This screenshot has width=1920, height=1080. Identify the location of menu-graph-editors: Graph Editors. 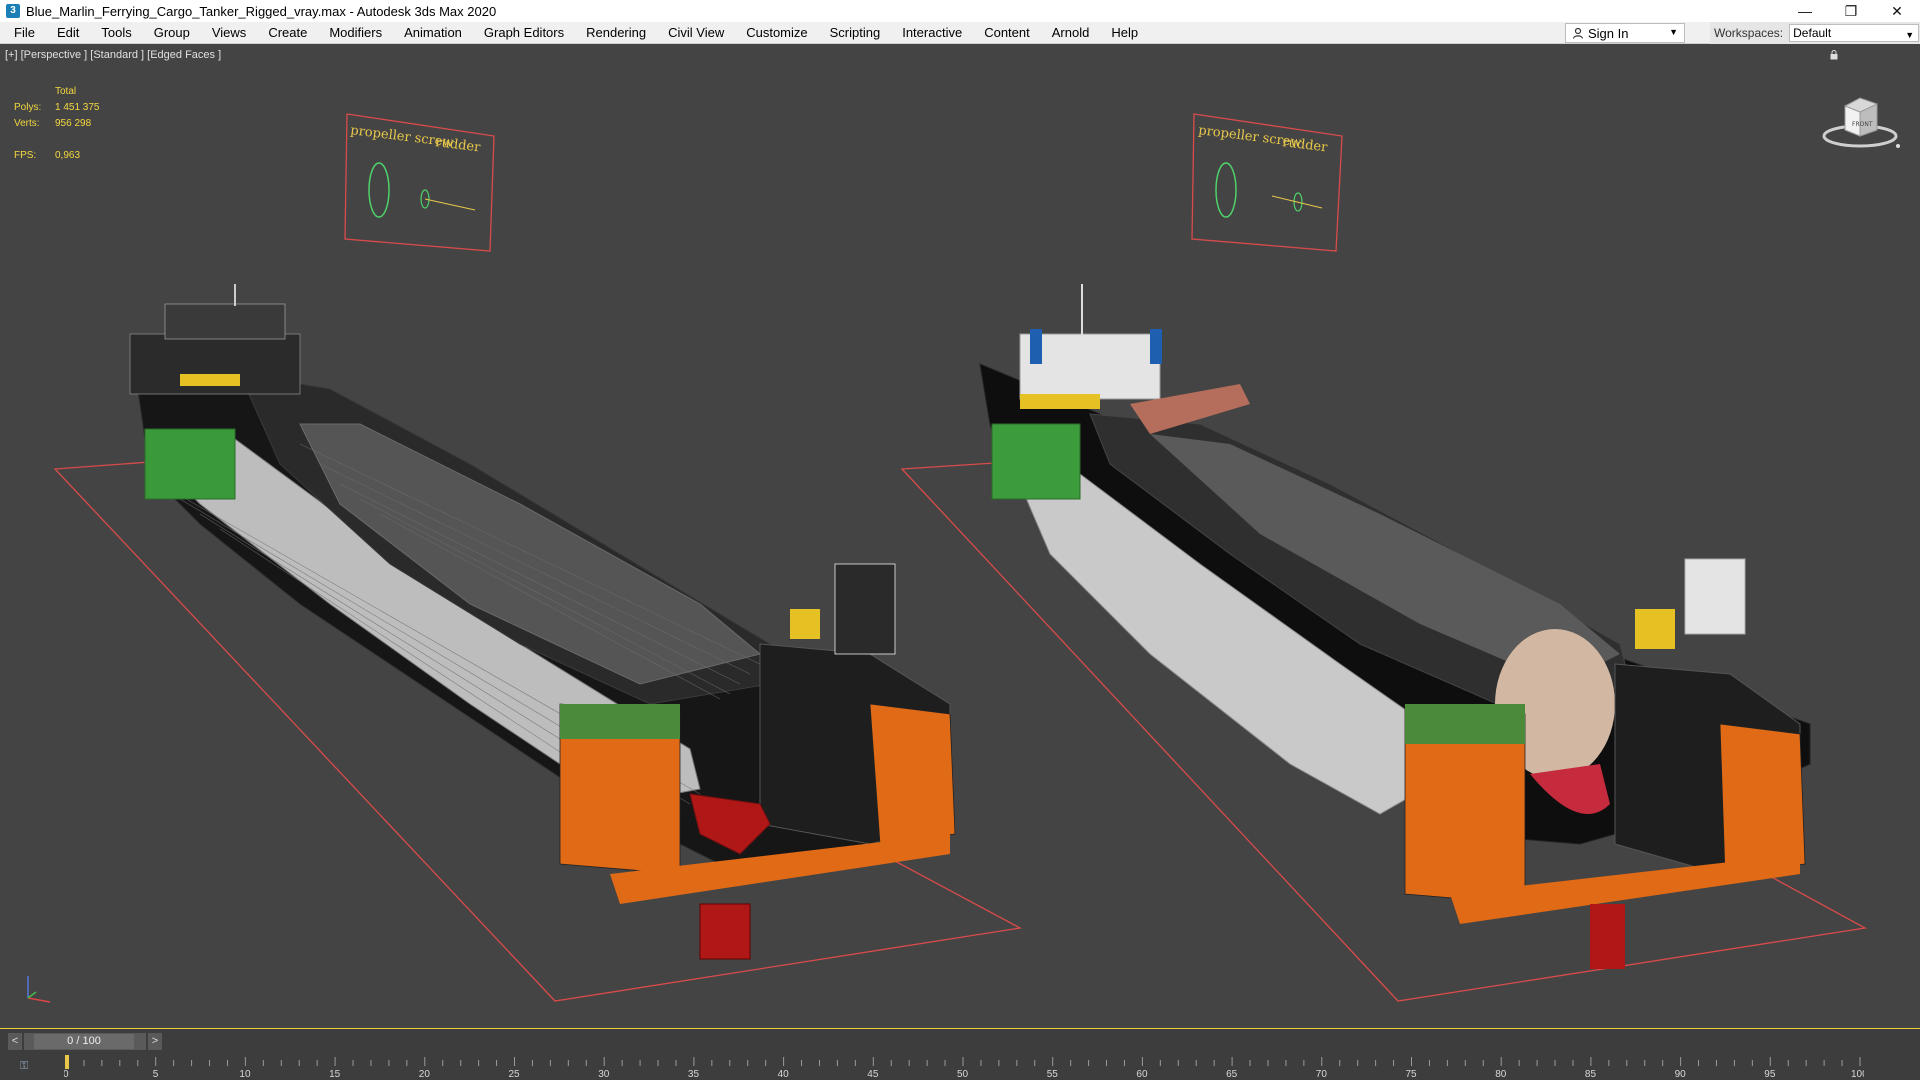
(524, 33).